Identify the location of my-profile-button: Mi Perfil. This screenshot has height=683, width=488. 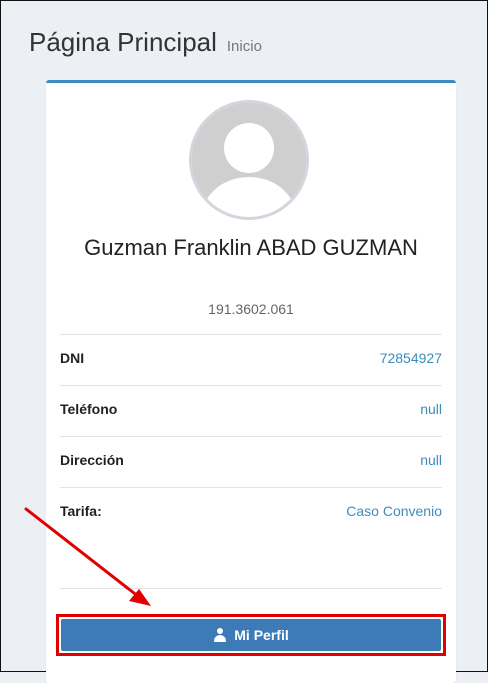
(251, 635).